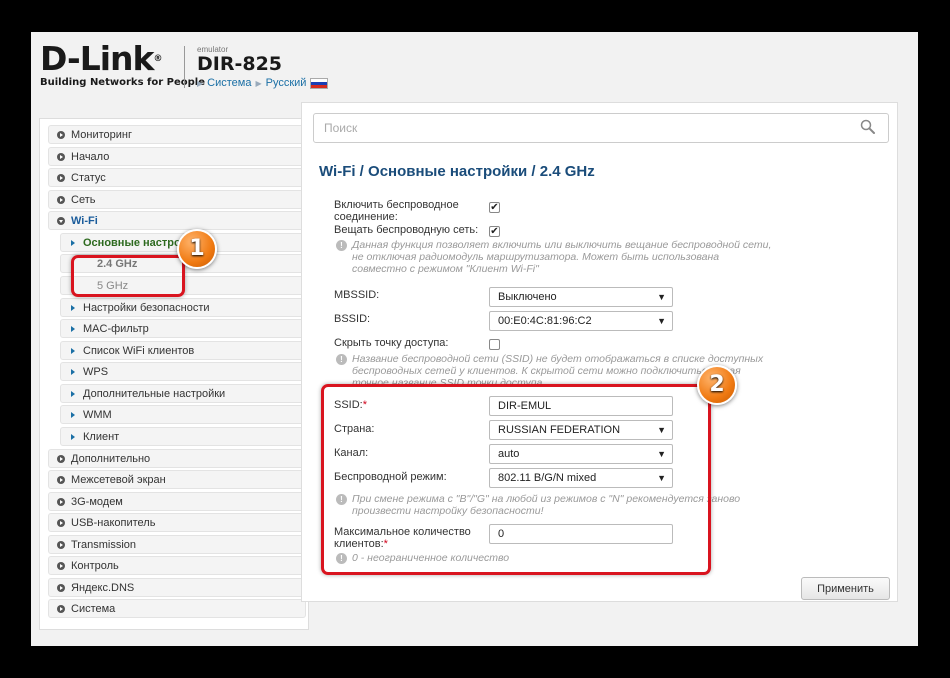 The width and height of the screenshot is (950, 678). Describe the element at coordinates (183, 414) in the screenshot. I see `sidebar-sub-wmm: WMM` at that location.